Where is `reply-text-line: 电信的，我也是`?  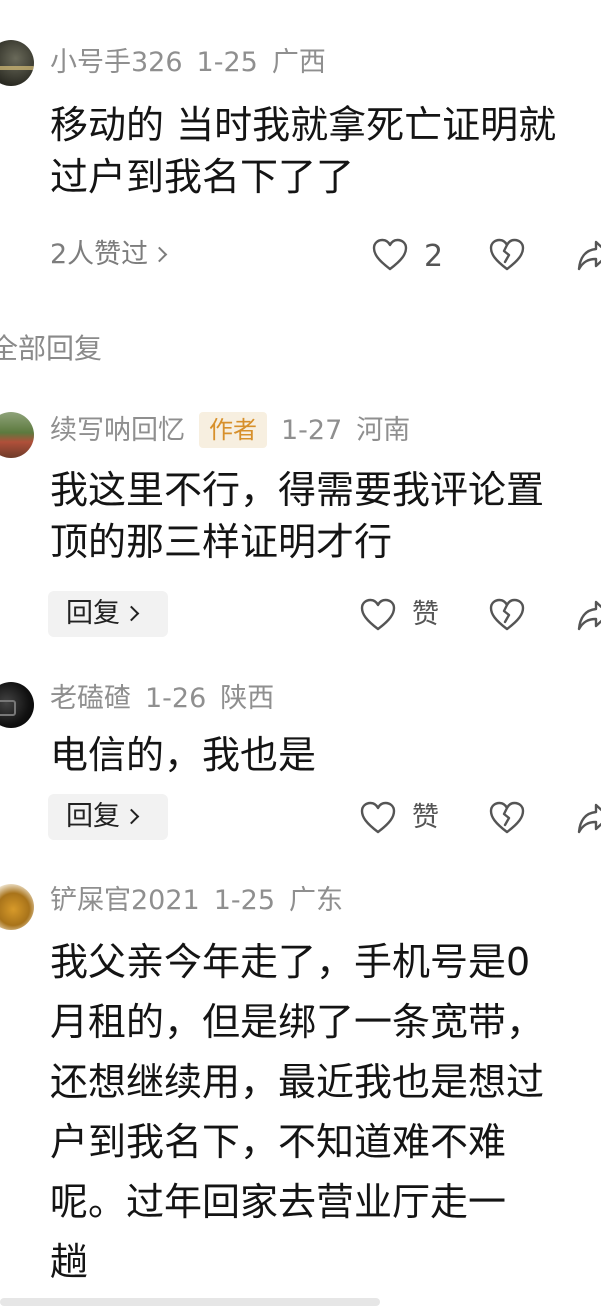 reply-text-line: 电信的，我也是 is located at coordinates (183, 755).